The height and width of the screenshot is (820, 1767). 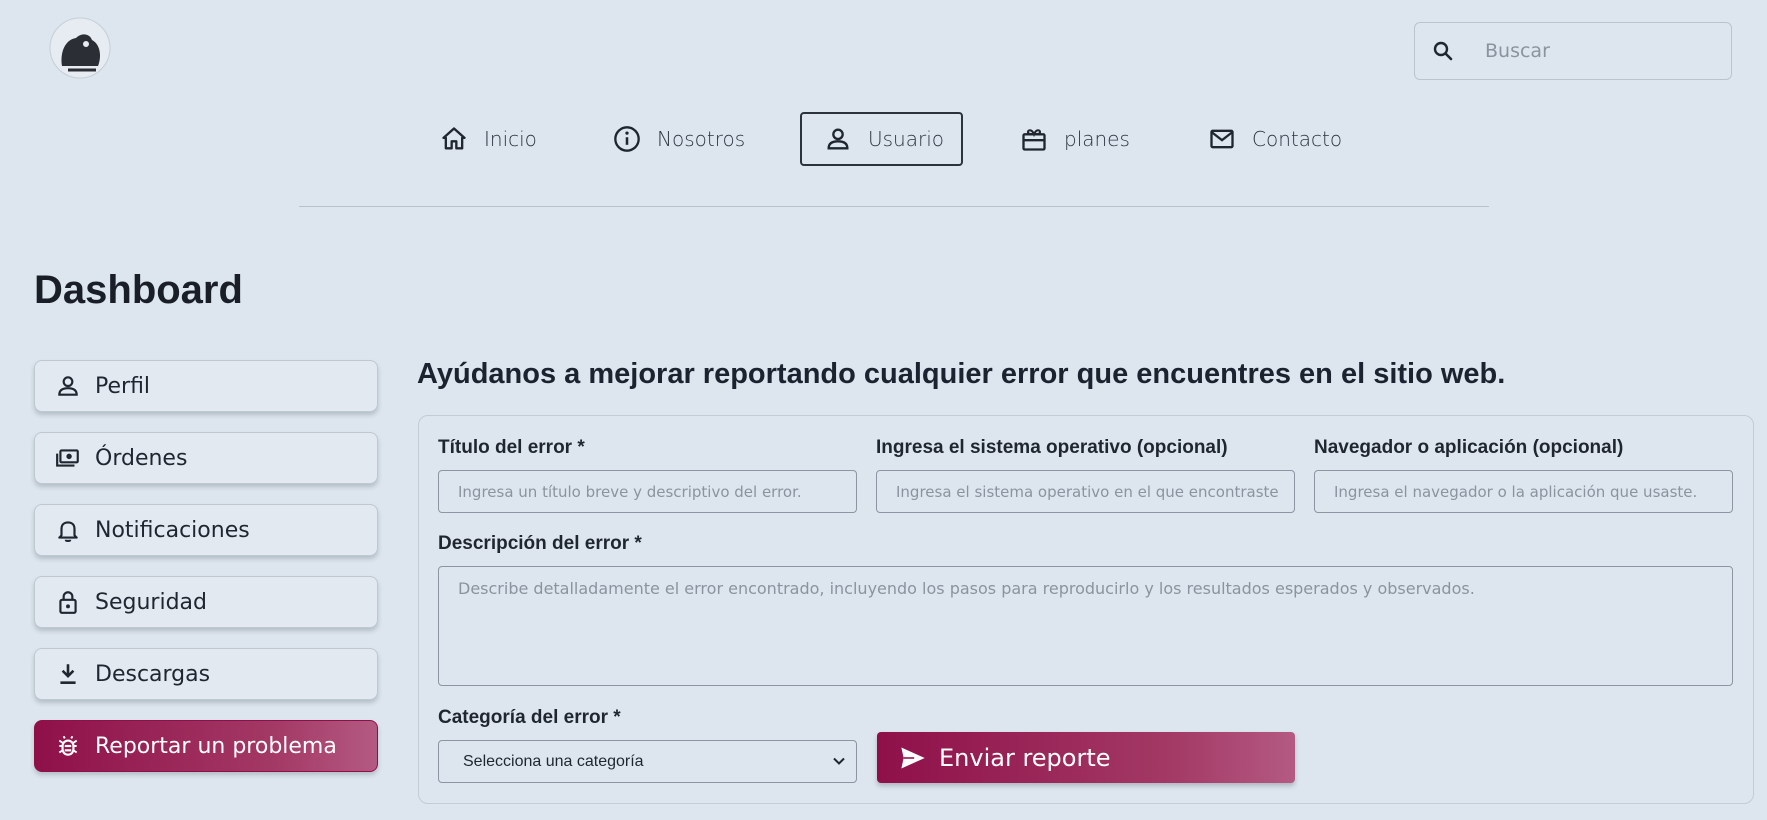 I want to click on sidebar-item-label: Órdenes, so click(x=141, y=458).